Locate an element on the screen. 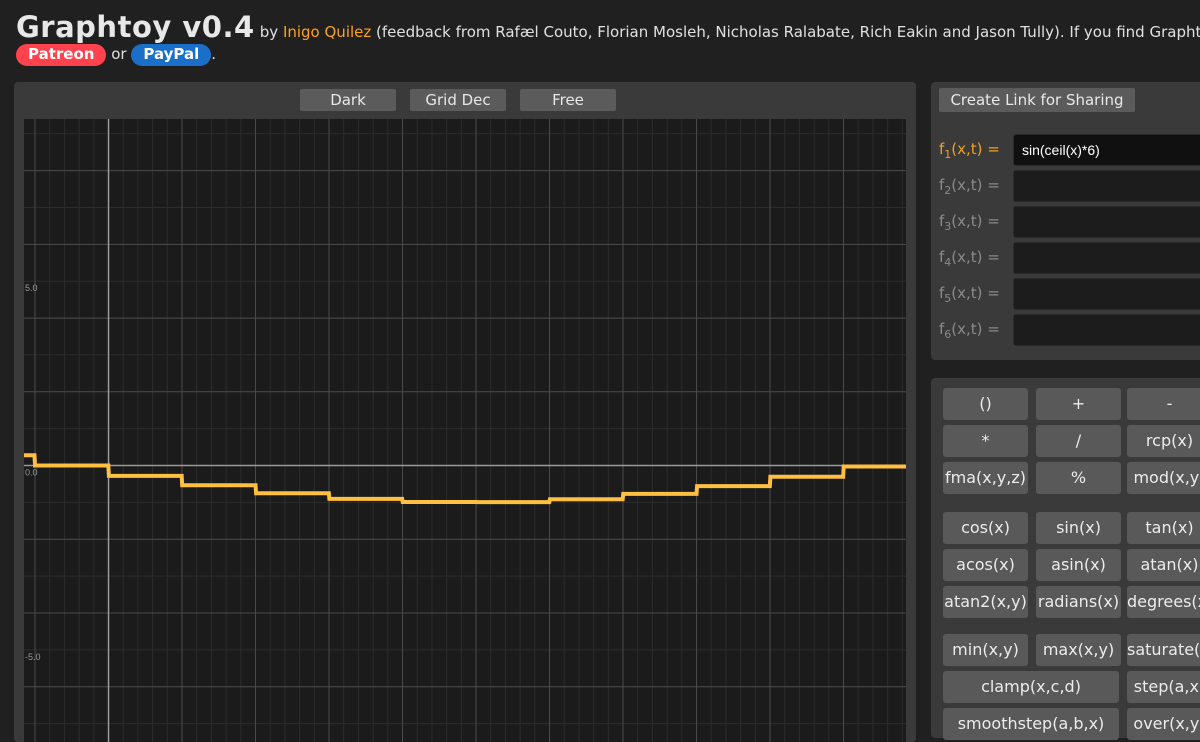 This screenshot has width=1200, height=742. insert-button-5: rcp(x) is located at coordinates (1163, 441).